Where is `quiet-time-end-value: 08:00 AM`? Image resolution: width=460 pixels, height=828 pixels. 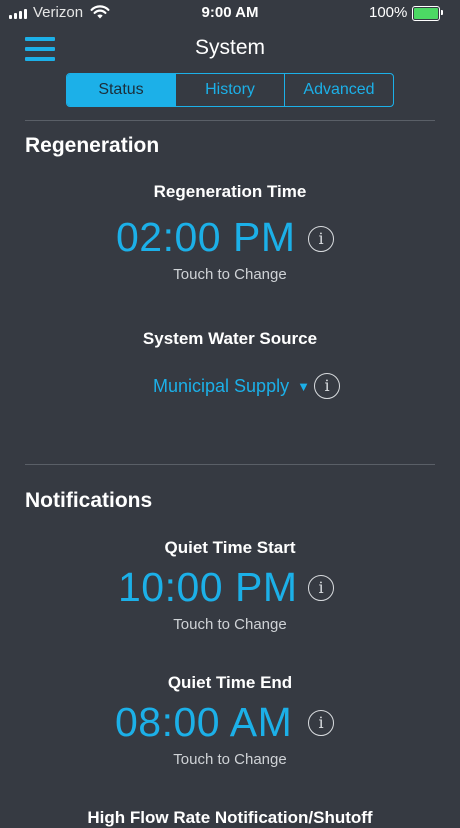 quiet-time-end-value: 08:00 AM is located at coordinates (203, 722).